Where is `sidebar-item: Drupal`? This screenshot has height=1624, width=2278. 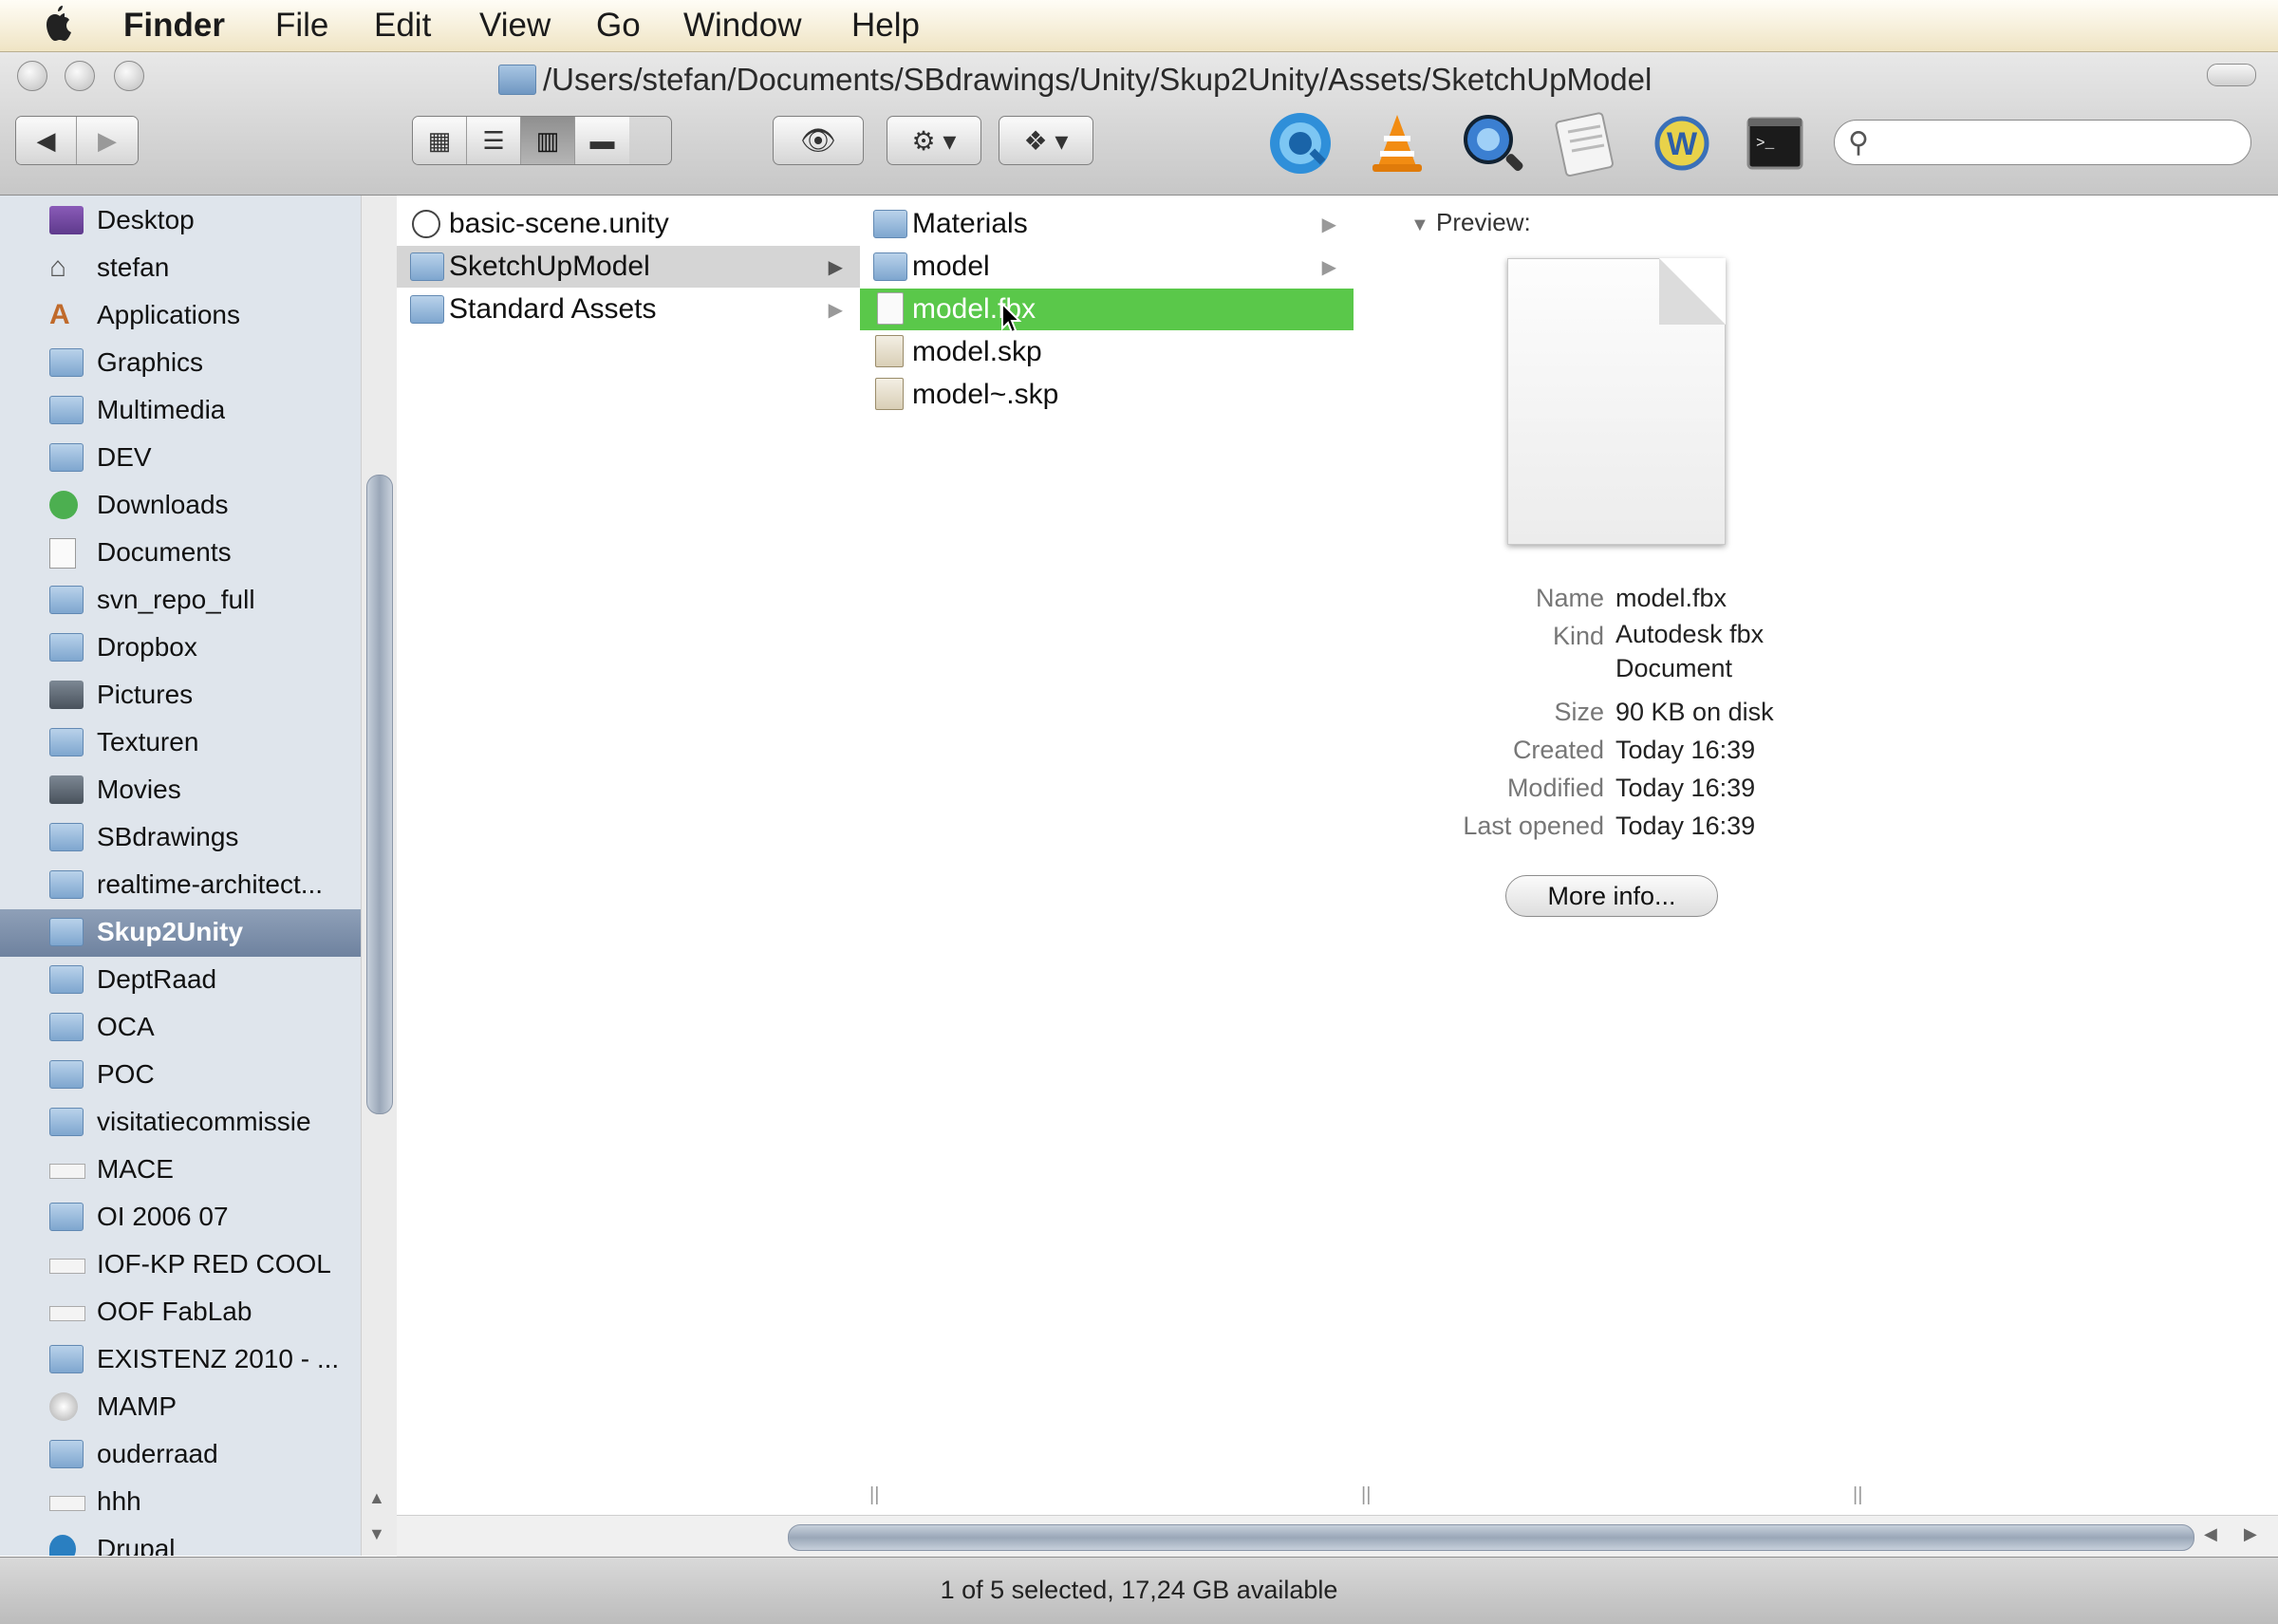
sidebar-item: Drupal is located at coordinates (180, 1541).